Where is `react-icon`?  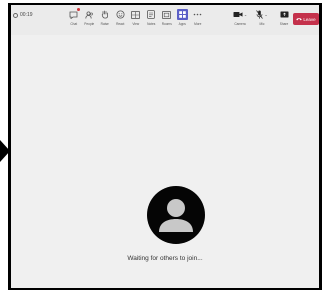 react-icon is located at coordinates (120, 14).